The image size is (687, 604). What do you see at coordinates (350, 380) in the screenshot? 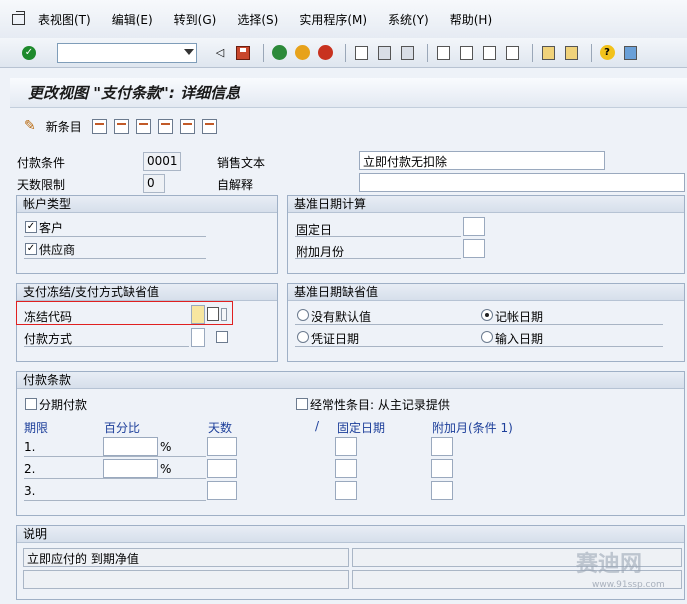
I see `payment-terms-title: 付款条款` at bounding box center [350, 380].